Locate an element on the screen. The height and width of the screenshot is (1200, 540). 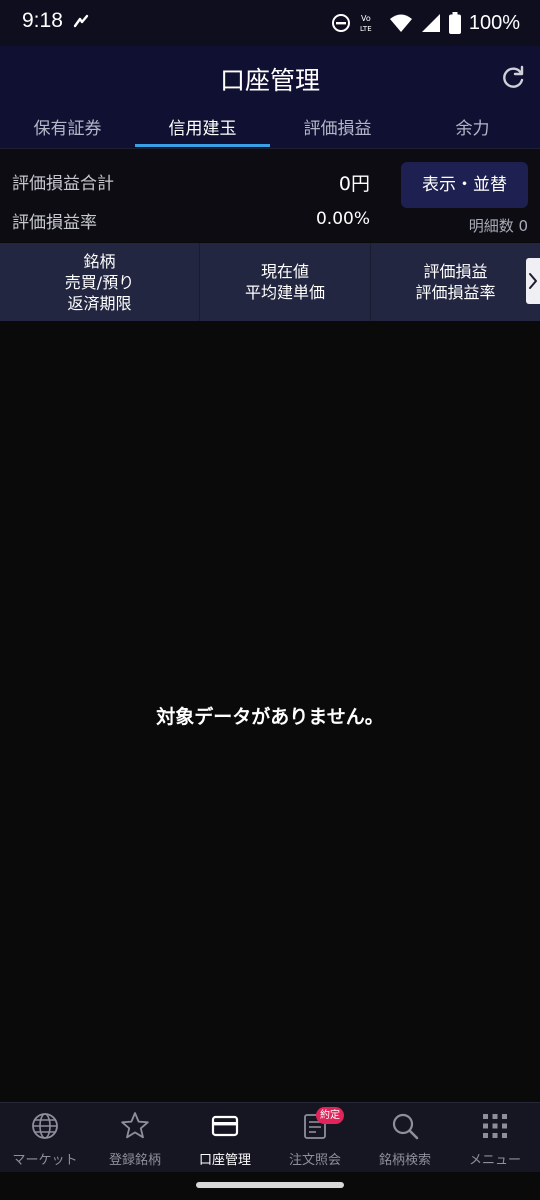
detail-count: 明細数 0 is located at coordinates (498, 226).